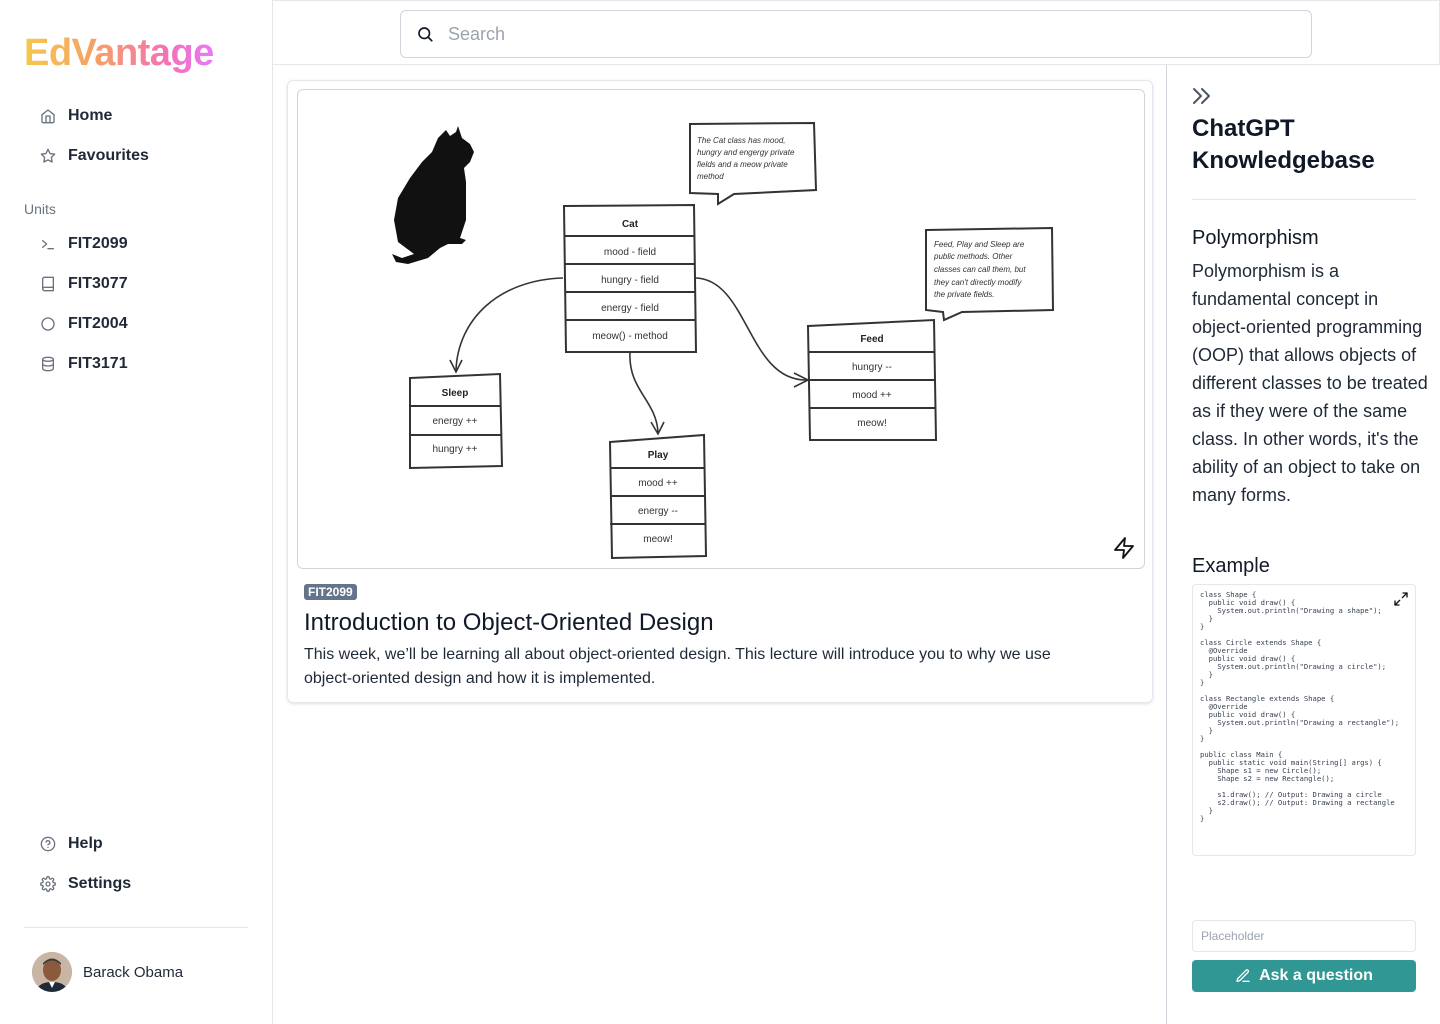 The image size is (1440, 1024). I want to click on nav-item-label: Home, so click(90, 115).